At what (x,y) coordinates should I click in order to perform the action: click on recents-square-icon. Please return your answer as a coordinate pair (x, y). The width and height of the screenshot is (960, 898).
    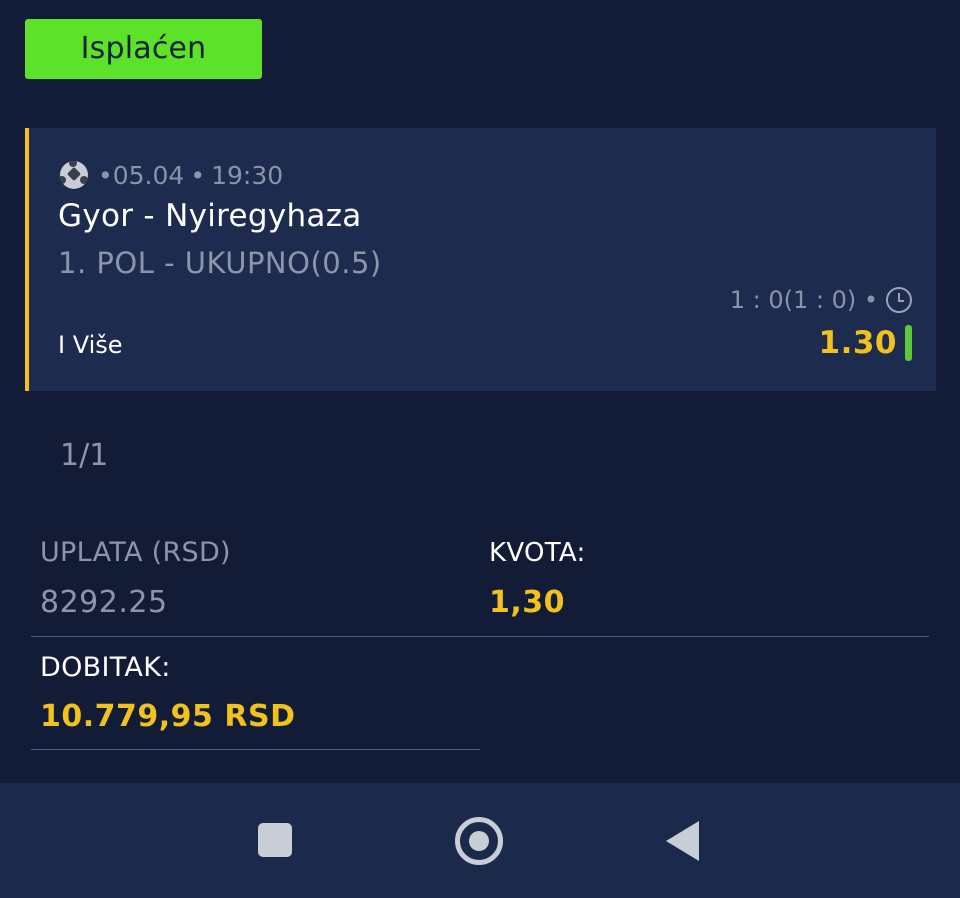
    Looking at the image, I should click on (275, 840).